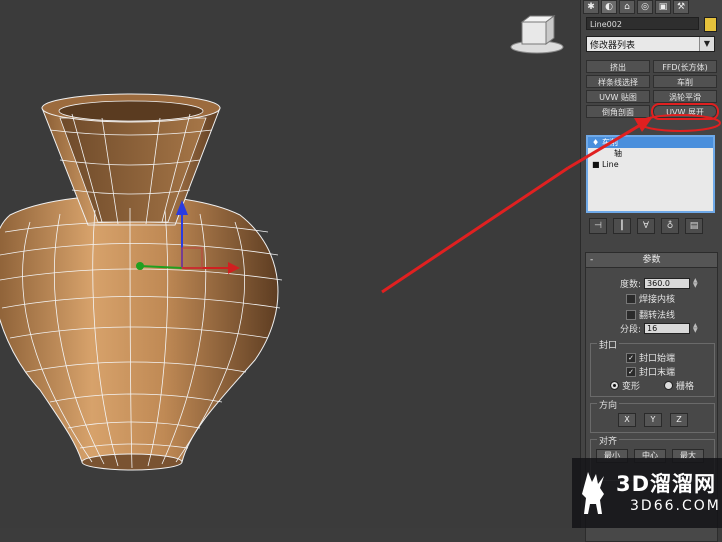 The image size is (722, 542). I want to click on segments-label: 分段:, so click(631, 330).